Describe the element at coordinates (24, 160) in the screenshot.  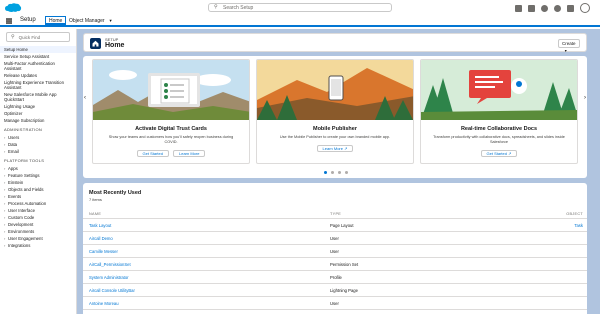
I see `sidebar-section-platform-tools: PLATFORM TOOLS` at that location.